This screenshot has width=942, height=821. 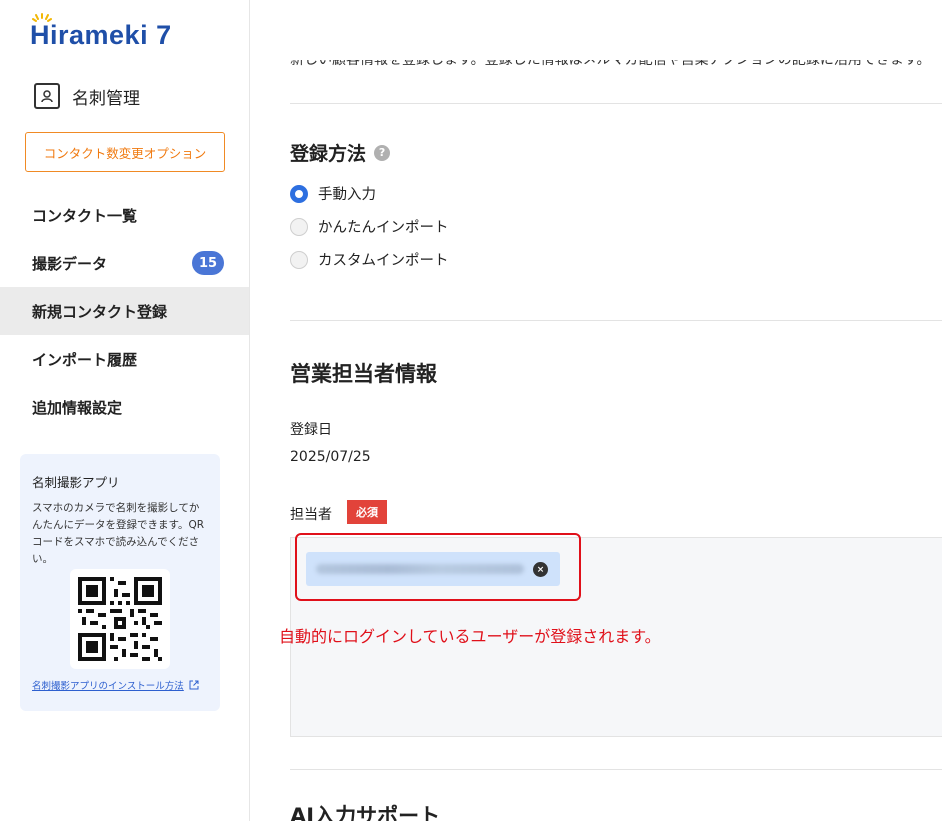 I want to click on brand-logo: Hirameki 7, so click(x=101, y=32).